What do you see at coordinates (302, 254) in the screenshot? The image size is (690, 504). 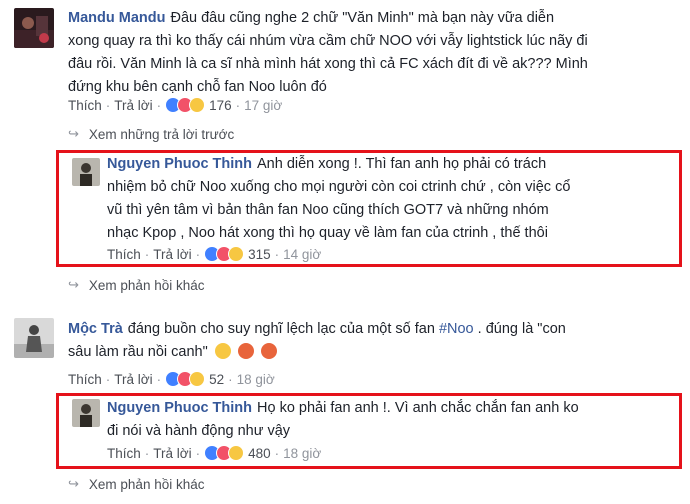 I see `timestamp: 14 giờ` at bounding box center [302, 254].